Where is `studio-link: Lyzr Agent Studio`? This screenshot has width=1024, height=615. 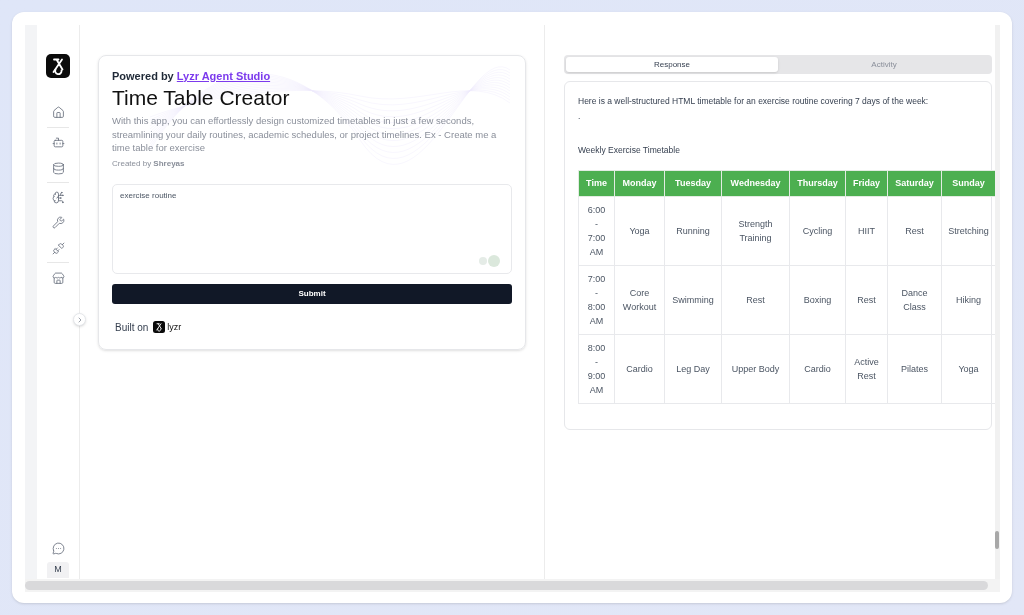 studio-link: Lyzr Agent Studio is located at coordinates (223, 76).